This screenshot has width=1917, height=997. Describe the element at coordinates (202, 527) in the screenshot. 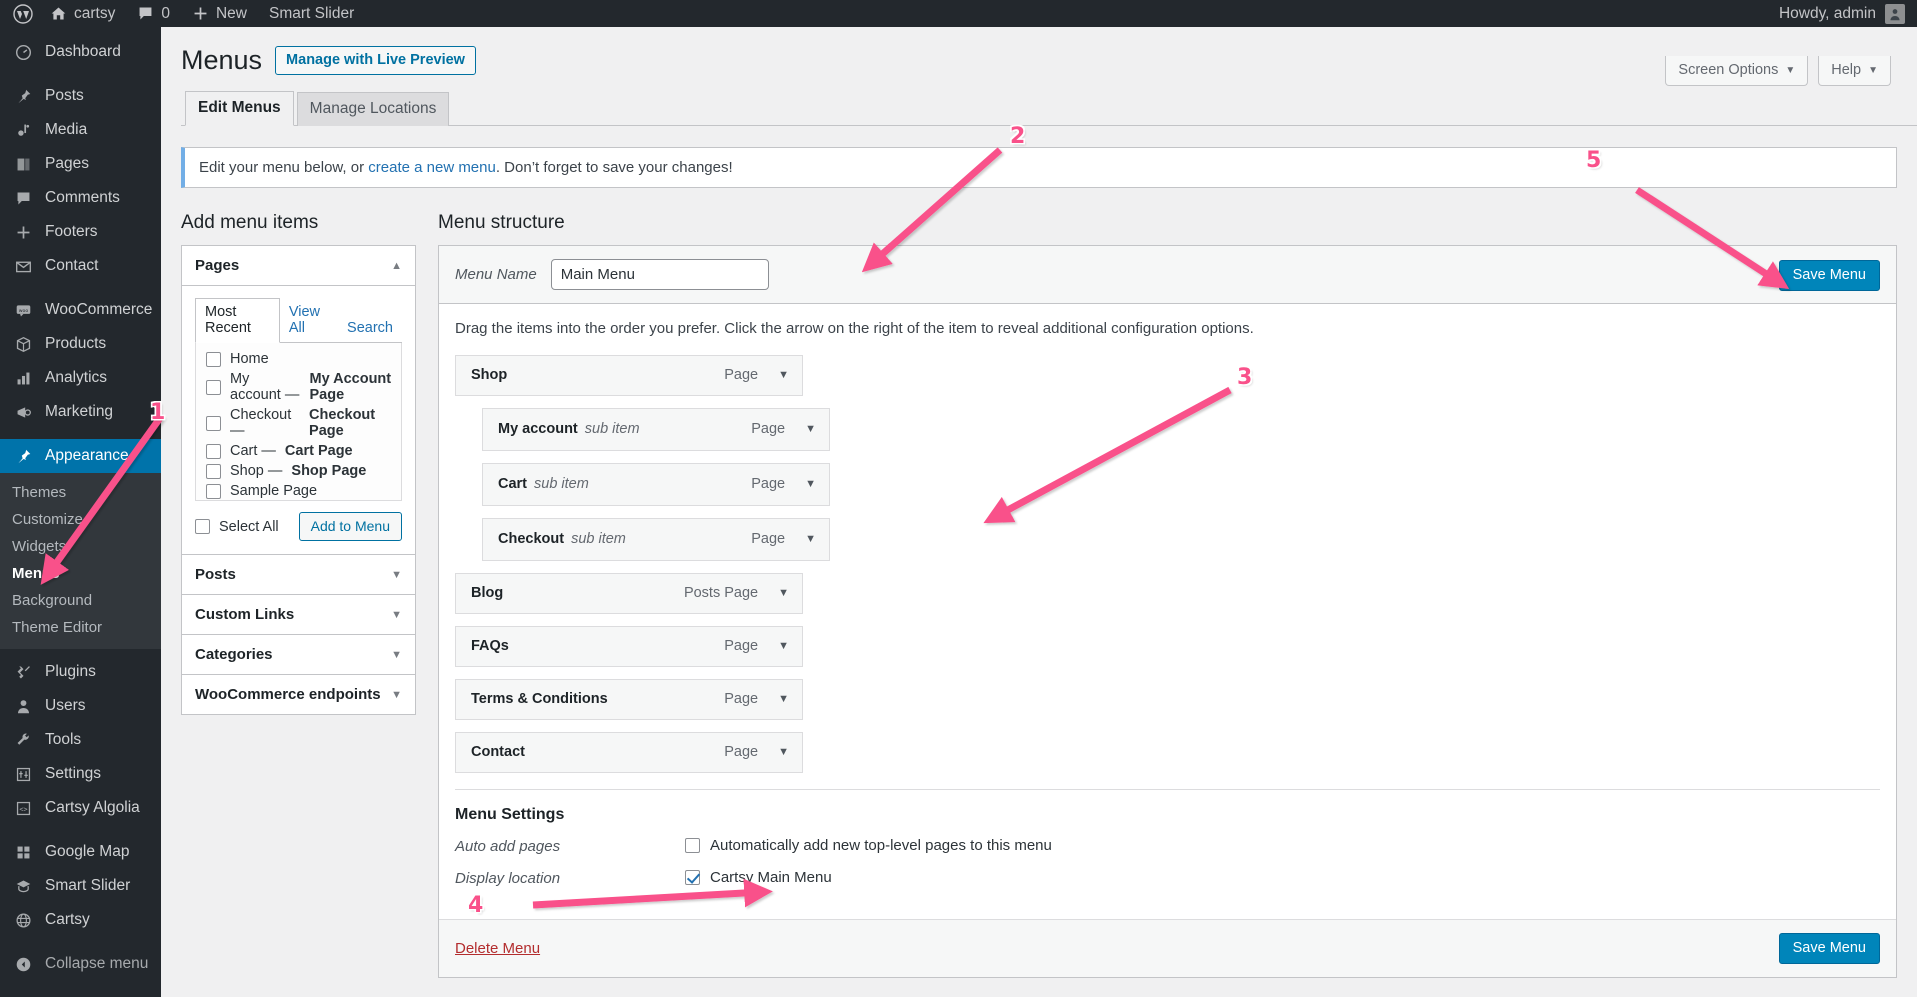

I see `select-all-checkbox` at that location.